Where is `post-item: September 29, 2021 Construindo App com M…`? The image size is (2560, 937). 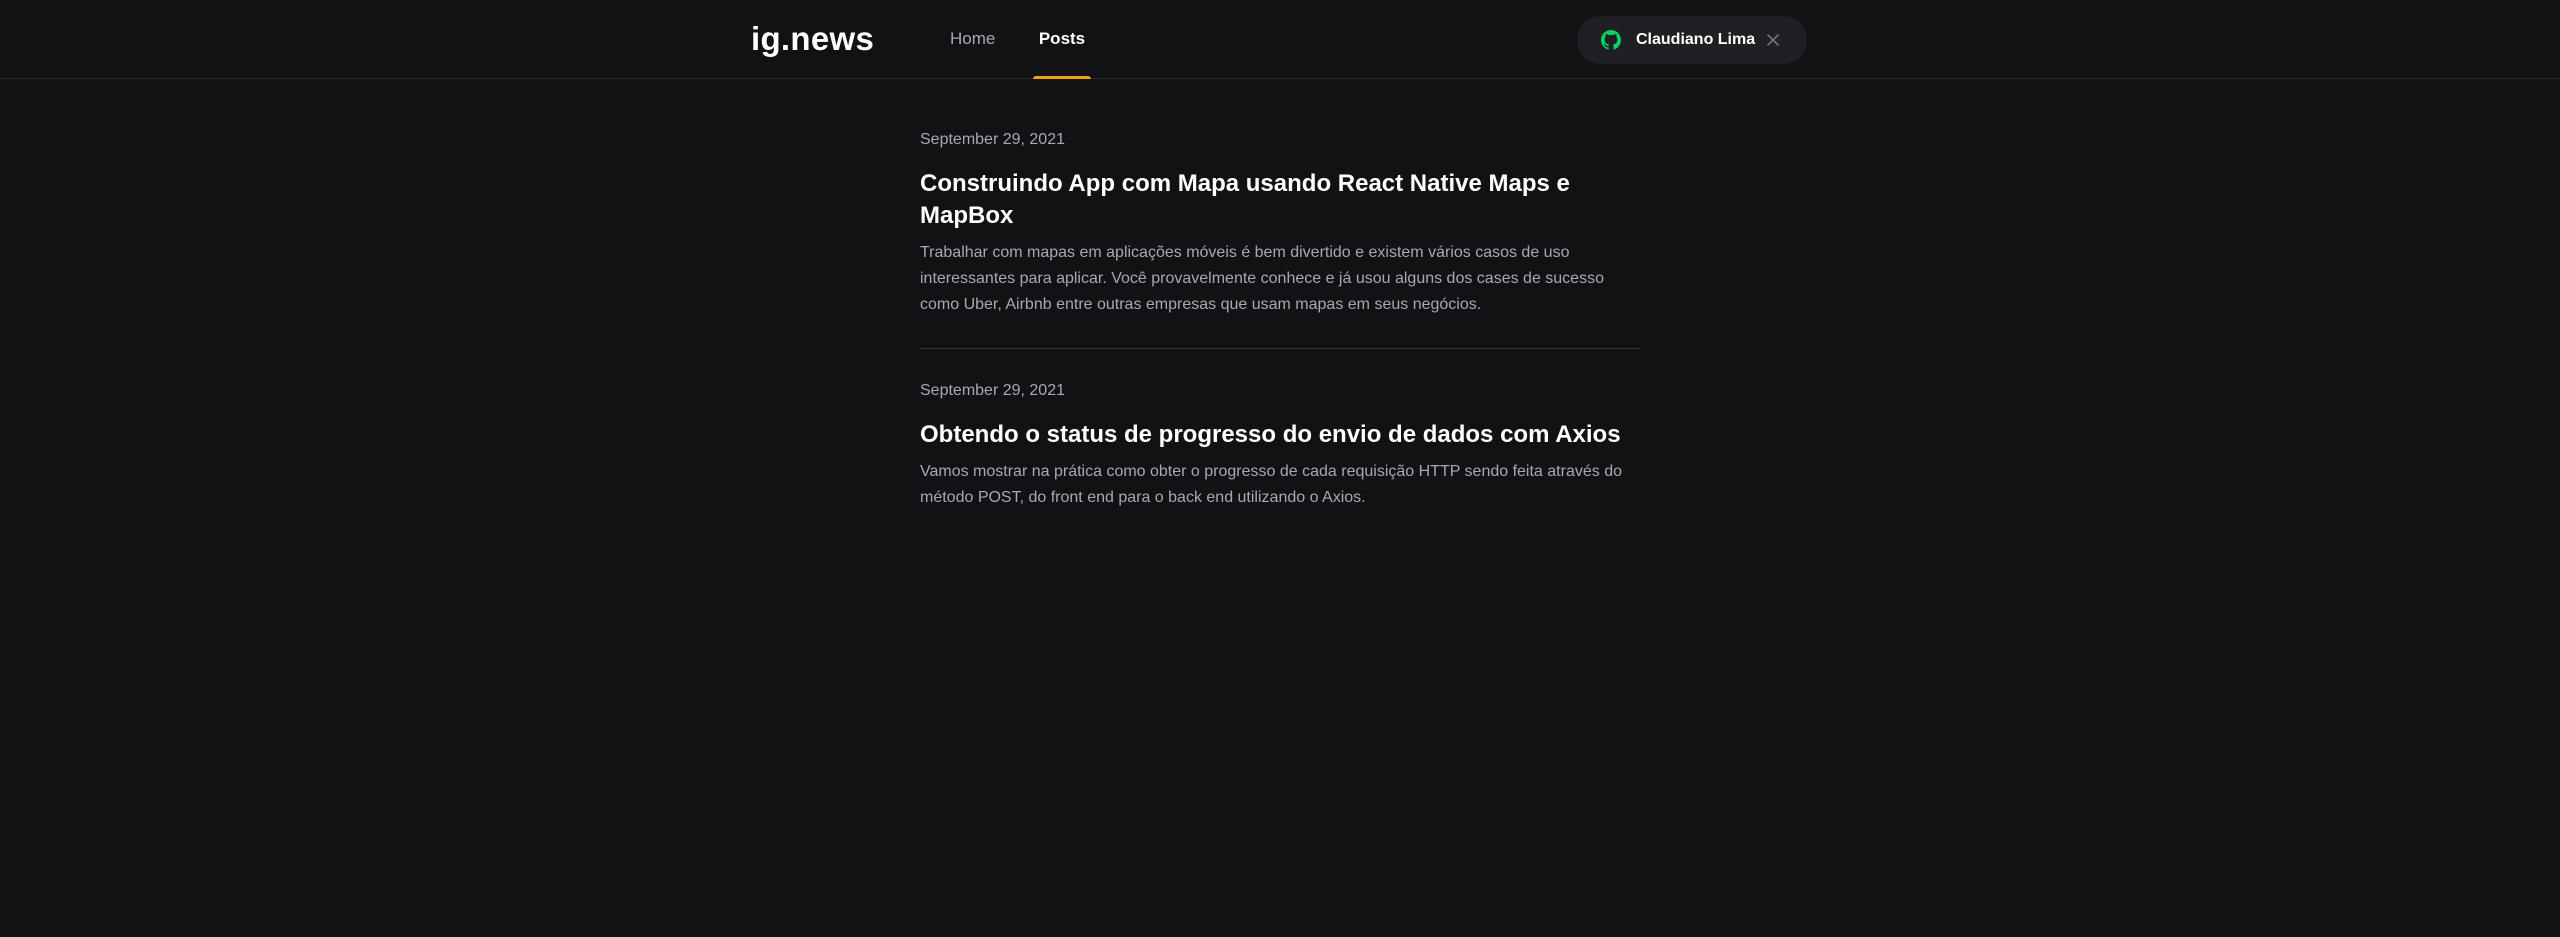
post-item: September 29, 2021 Construindo App com M… is located at coordinates (1280, 238).